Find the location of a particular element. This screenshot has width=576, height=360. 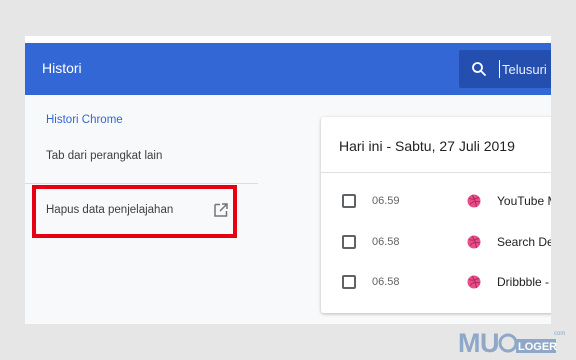

svg-text: M is located at coordinates (469, 342).